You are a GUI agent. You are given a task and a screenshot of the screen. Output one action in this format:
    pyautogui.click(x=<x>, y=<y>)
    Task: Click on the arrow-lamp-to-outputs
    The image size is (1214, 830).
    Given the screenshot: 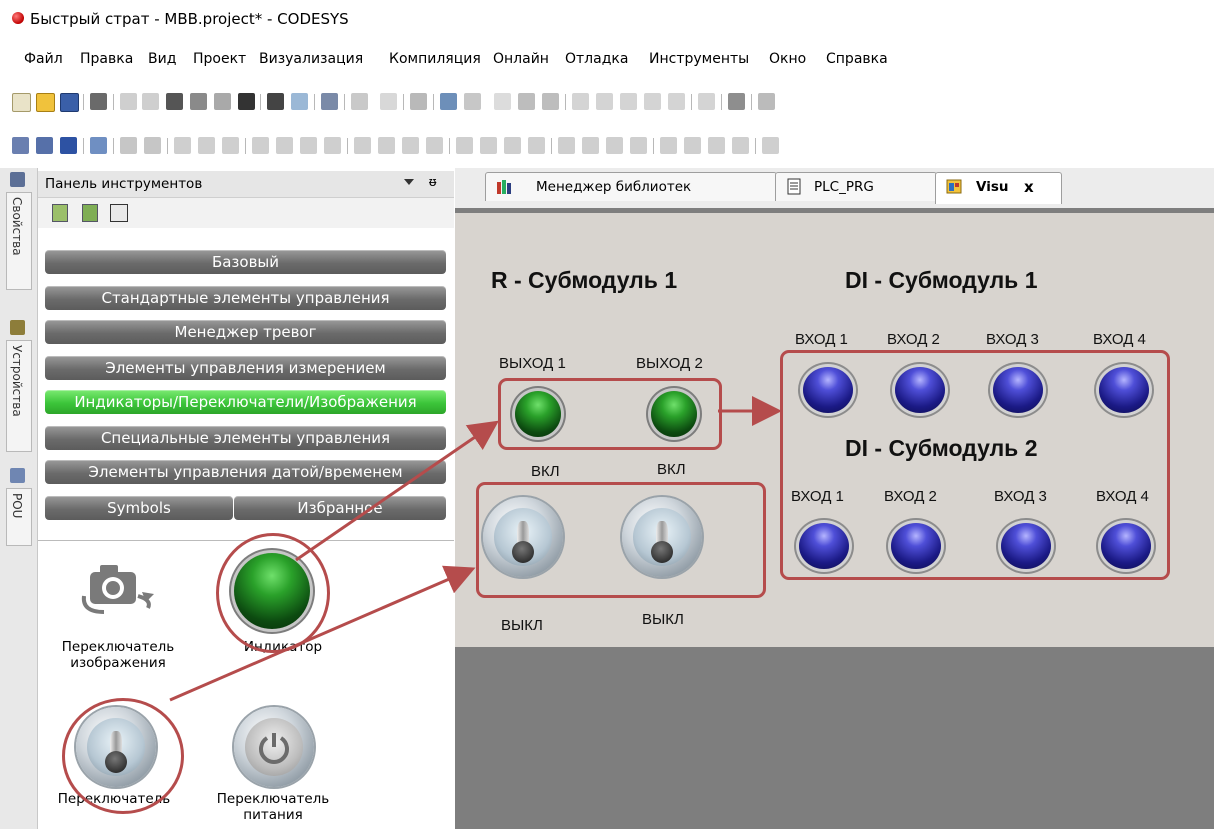 What is the action you would take?
    pyautogui.click(x=397, y=491)
    